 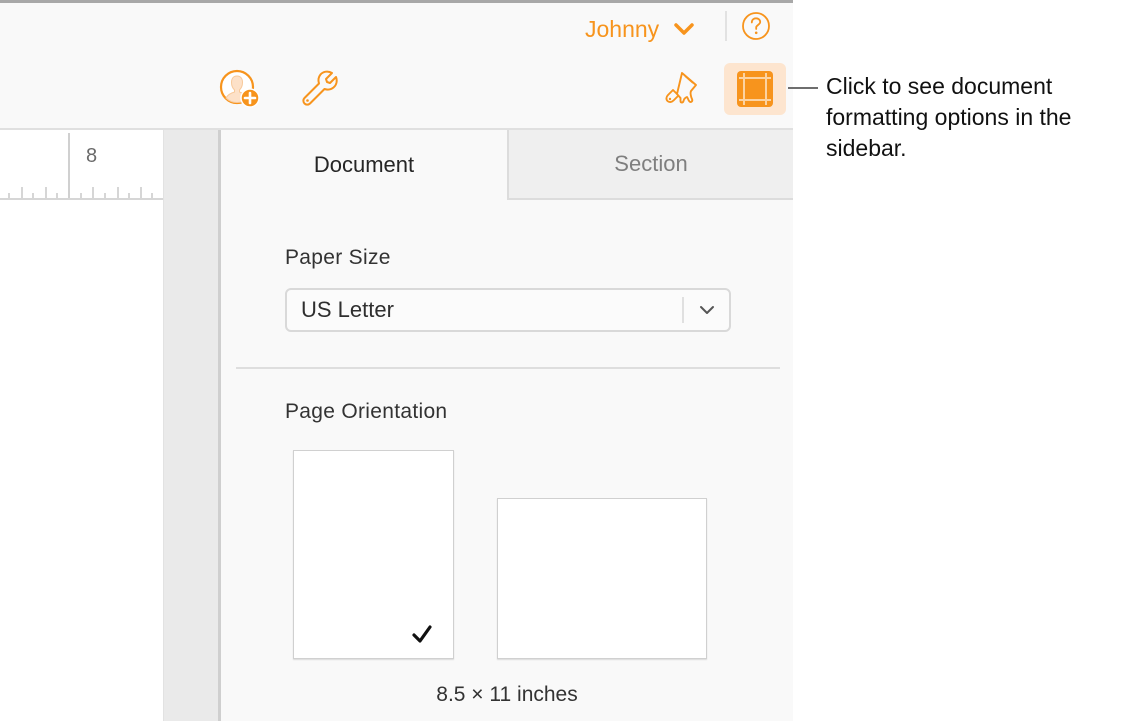 I want to click on checkmark-icon, so click(x=422, y=634).